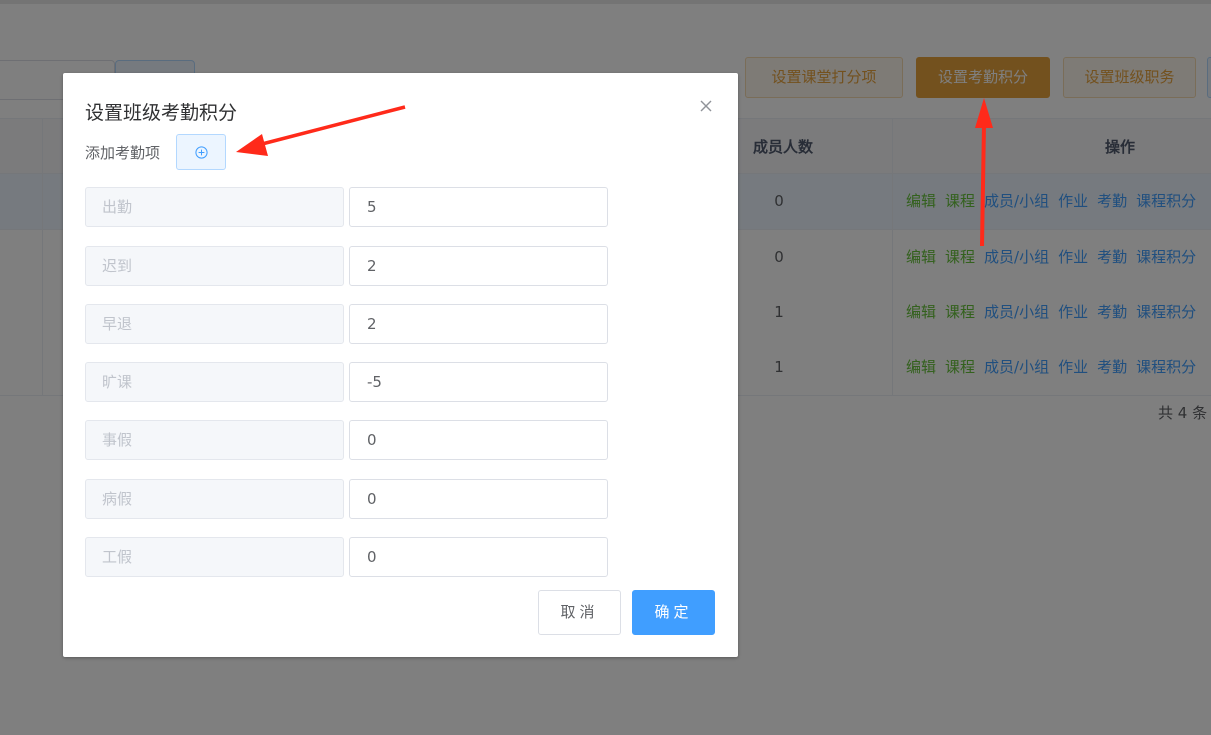 The image size is (1211, 735). Describe the element at coordinates (579, 612) in the screenshot. I see `cancel-button: 取消` at that location.